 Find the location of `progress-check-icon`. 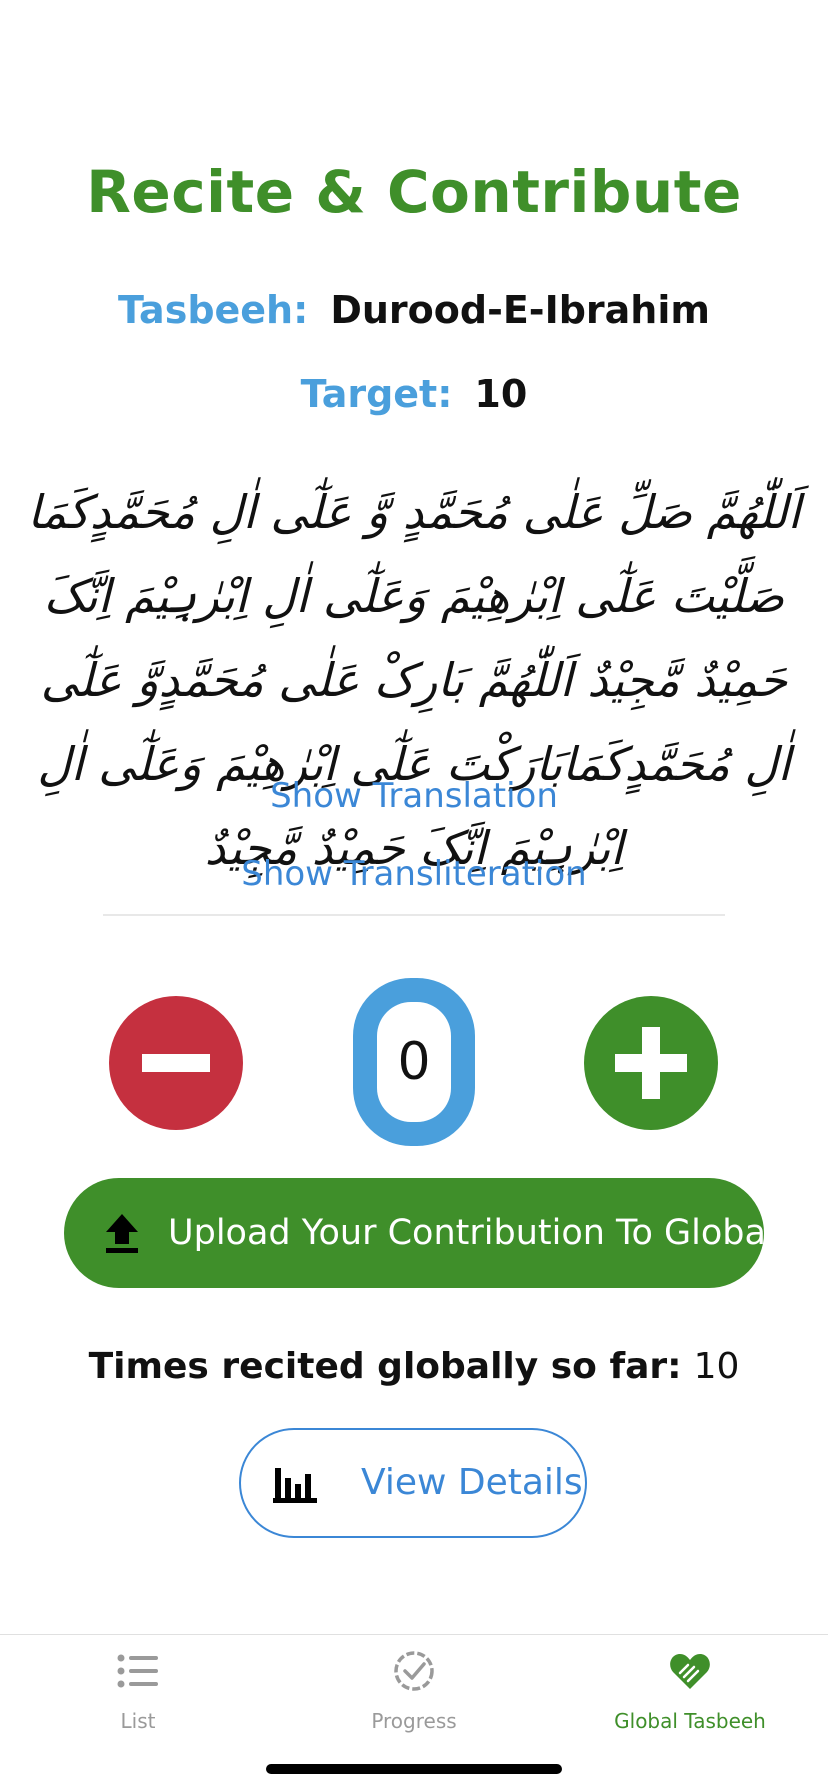

progress-check-icon is located at coordinates (414, 1671).